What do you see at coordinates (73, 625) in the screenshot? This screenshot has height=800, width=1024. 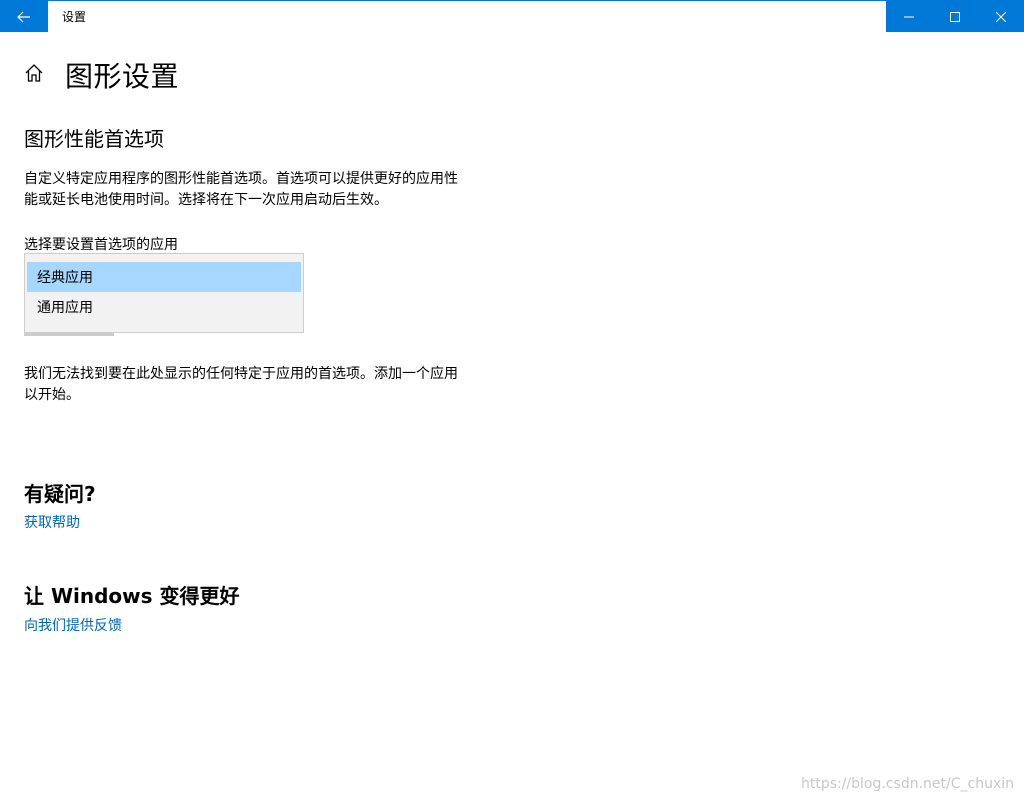 I see `give-feedback-link: 向我们提供反馈` at bounding box center [73, 625].